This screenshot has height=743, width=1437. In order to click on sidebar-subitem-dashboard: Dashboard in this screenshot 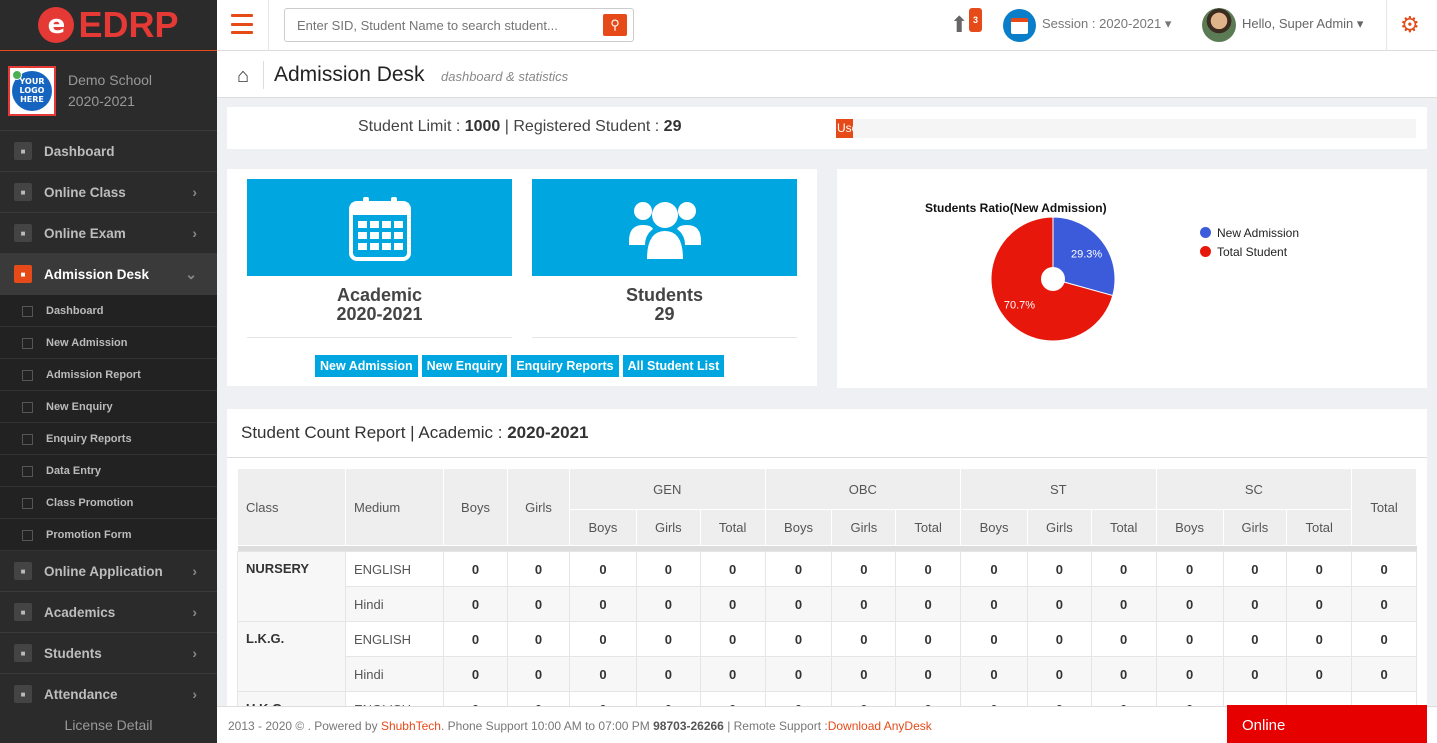, I will do `click(108, 311)`.